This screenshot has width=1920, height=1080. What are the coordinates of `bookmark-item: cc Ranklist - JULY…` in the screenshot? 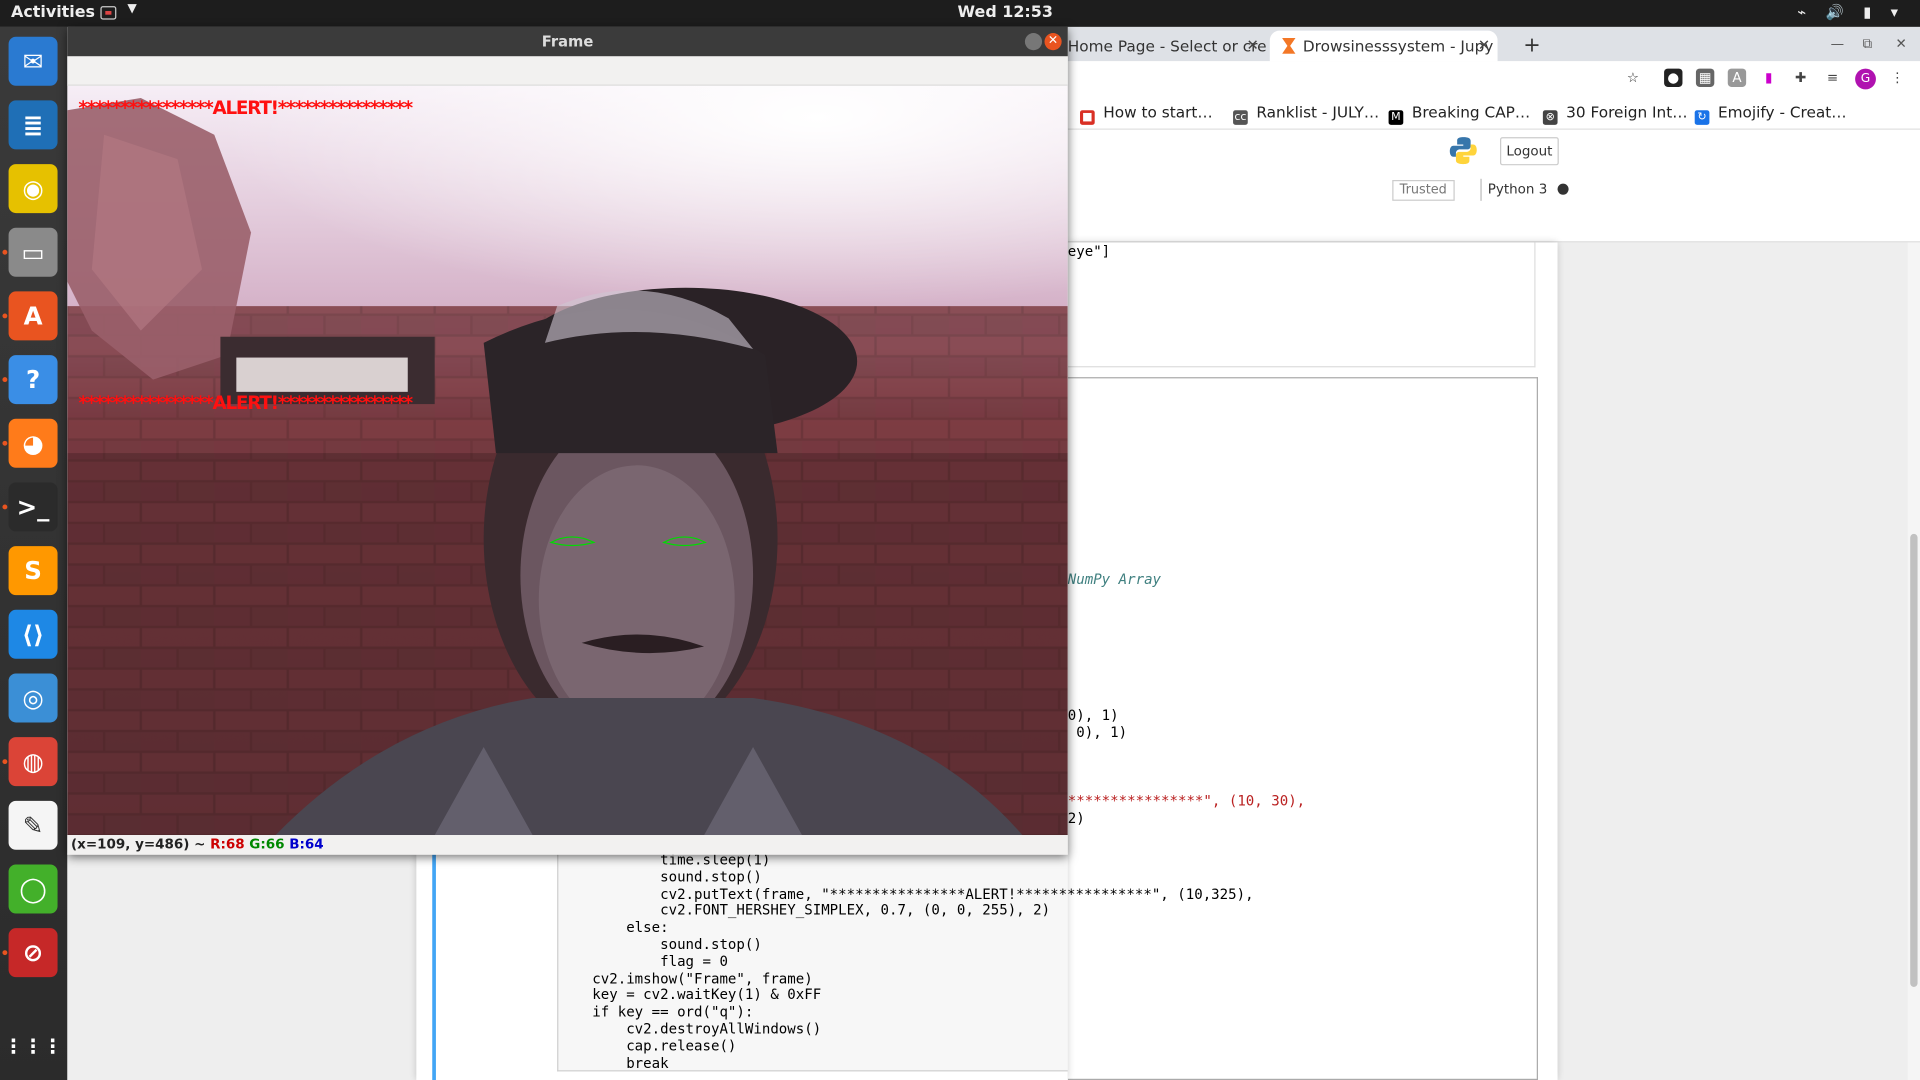 It's located at (1306, 114).